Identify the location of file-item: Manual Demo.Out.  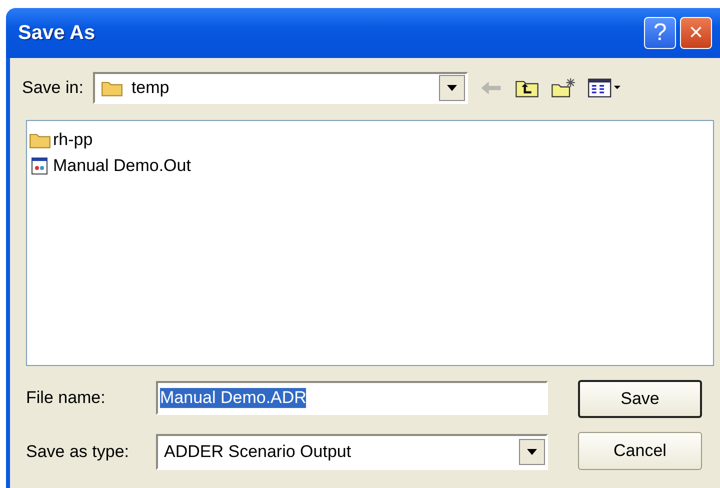
(112, 166).